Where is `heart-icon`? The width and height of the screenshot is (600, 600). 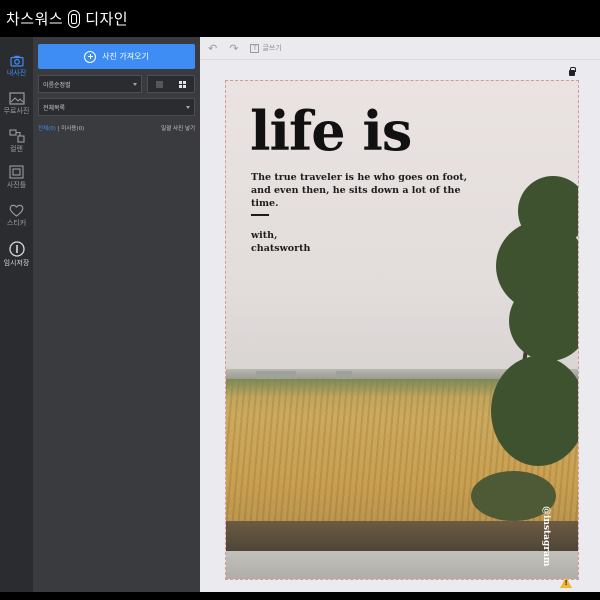 heart-icon is located at coordinates (16, 210).